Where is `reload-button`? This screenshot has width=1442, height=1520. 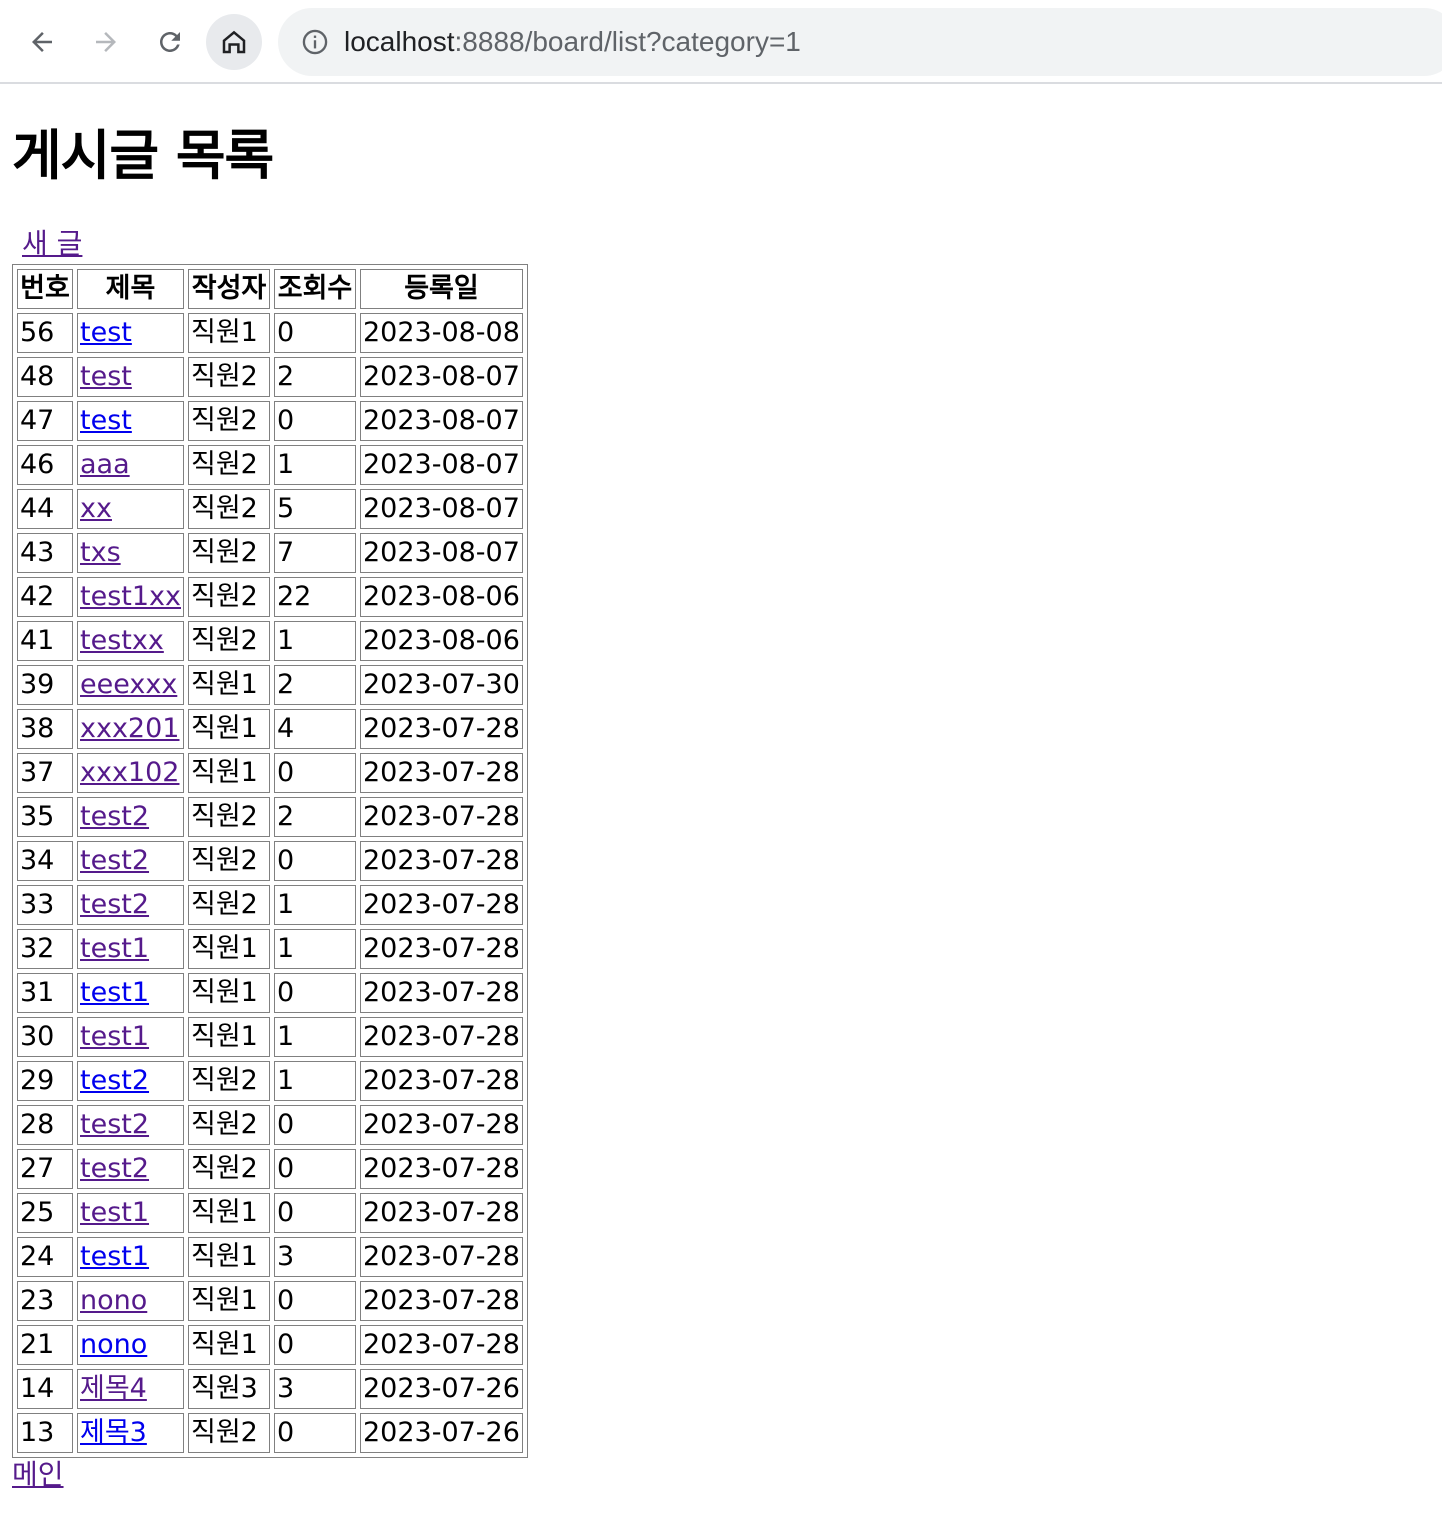 reload-button is located at coordinates (170, 42).